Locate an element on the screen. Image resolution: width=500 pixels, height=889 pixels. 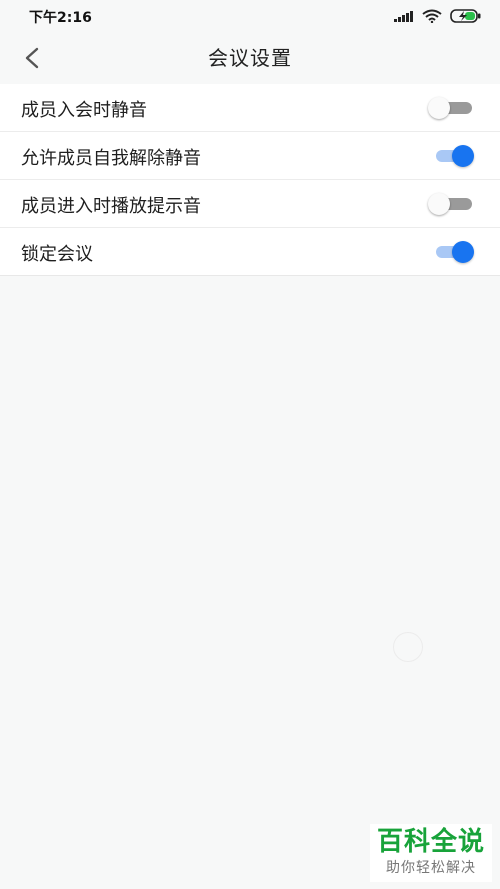
header: 会议设置 is located at coordinates (250, 58).